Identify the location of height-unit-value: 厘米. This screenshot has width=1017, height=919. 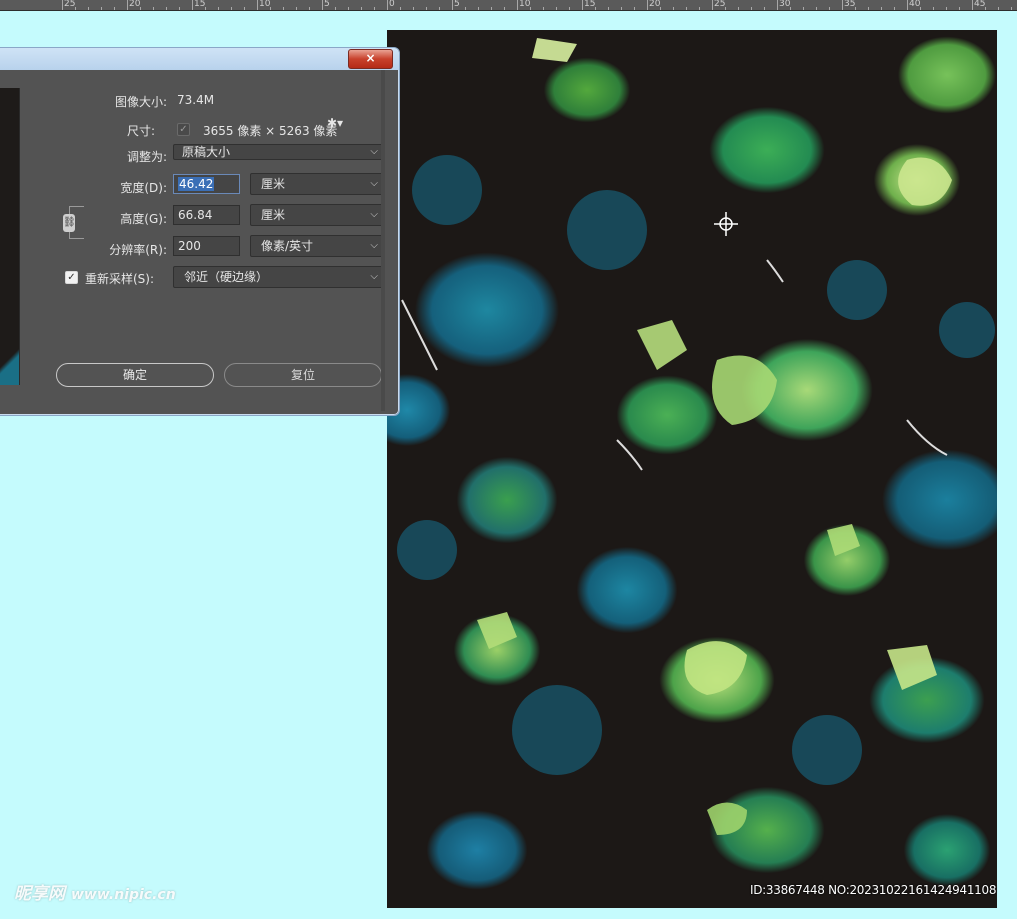
(273, 215).